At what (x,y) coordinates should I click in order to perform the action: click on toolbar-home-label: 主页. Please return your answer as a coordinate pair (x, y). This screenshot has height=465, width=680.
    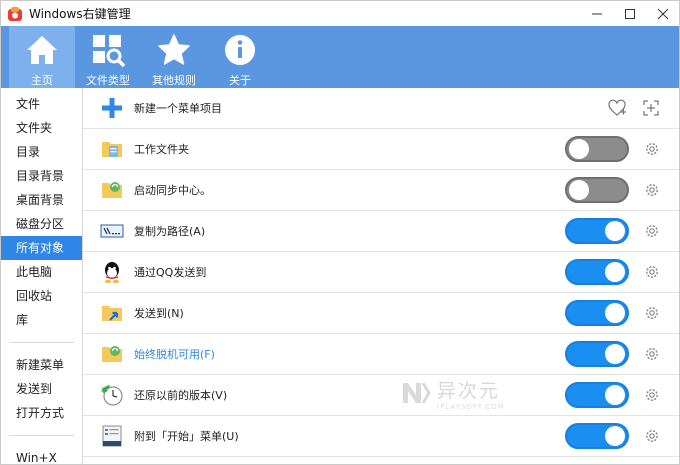
    Looking at the image, I should click on (42, 80).